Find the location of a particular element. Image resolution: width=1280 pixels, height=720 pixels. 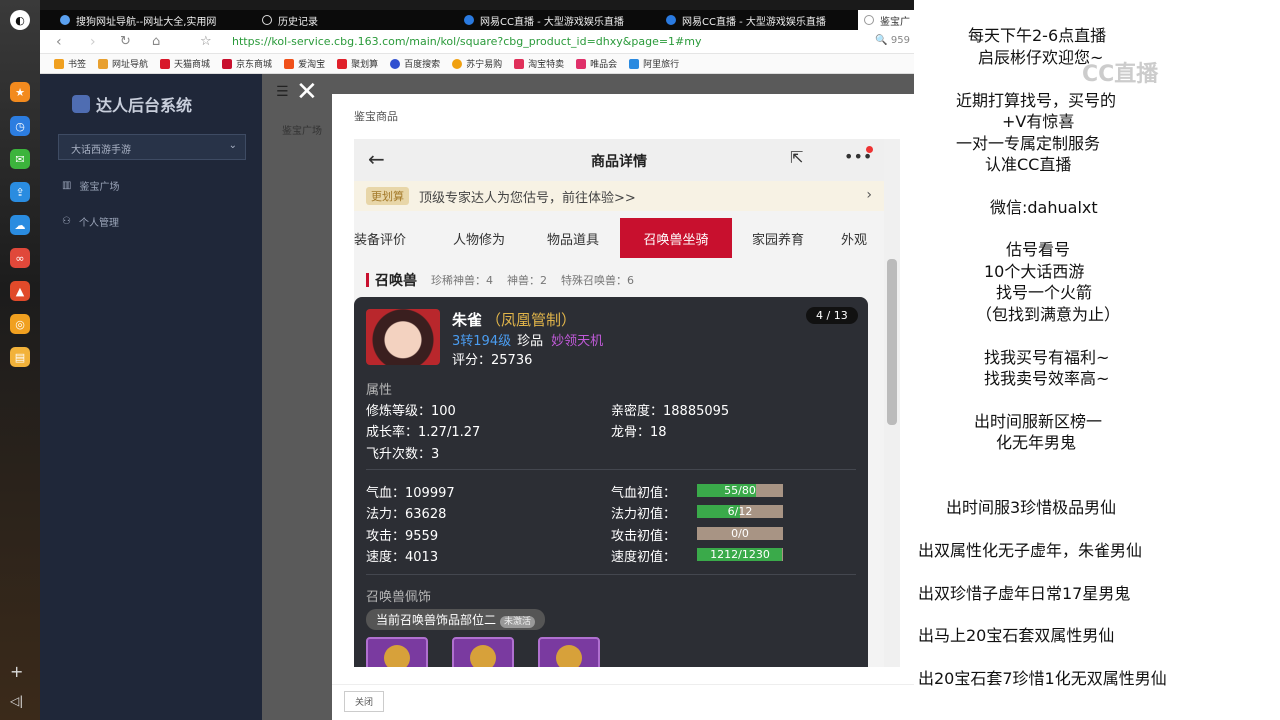

summary-stat: 神兽：2 is located at coordinates (527, 280).